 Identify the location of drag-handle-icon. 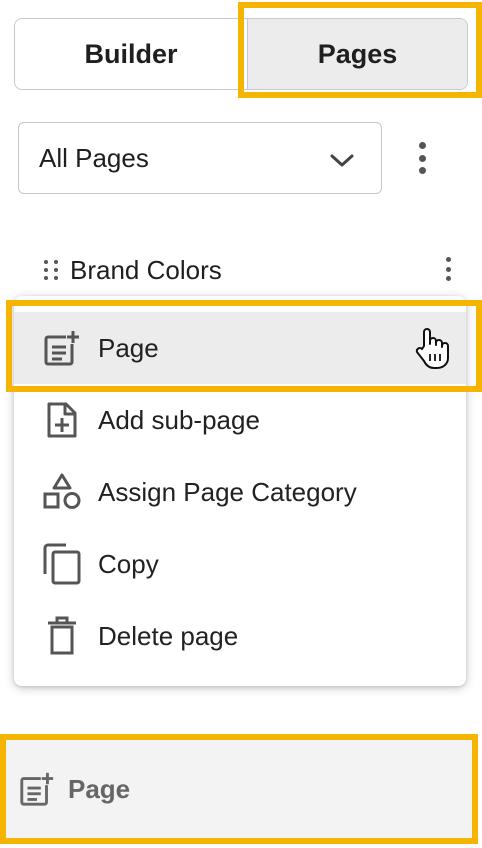
(51, 270).